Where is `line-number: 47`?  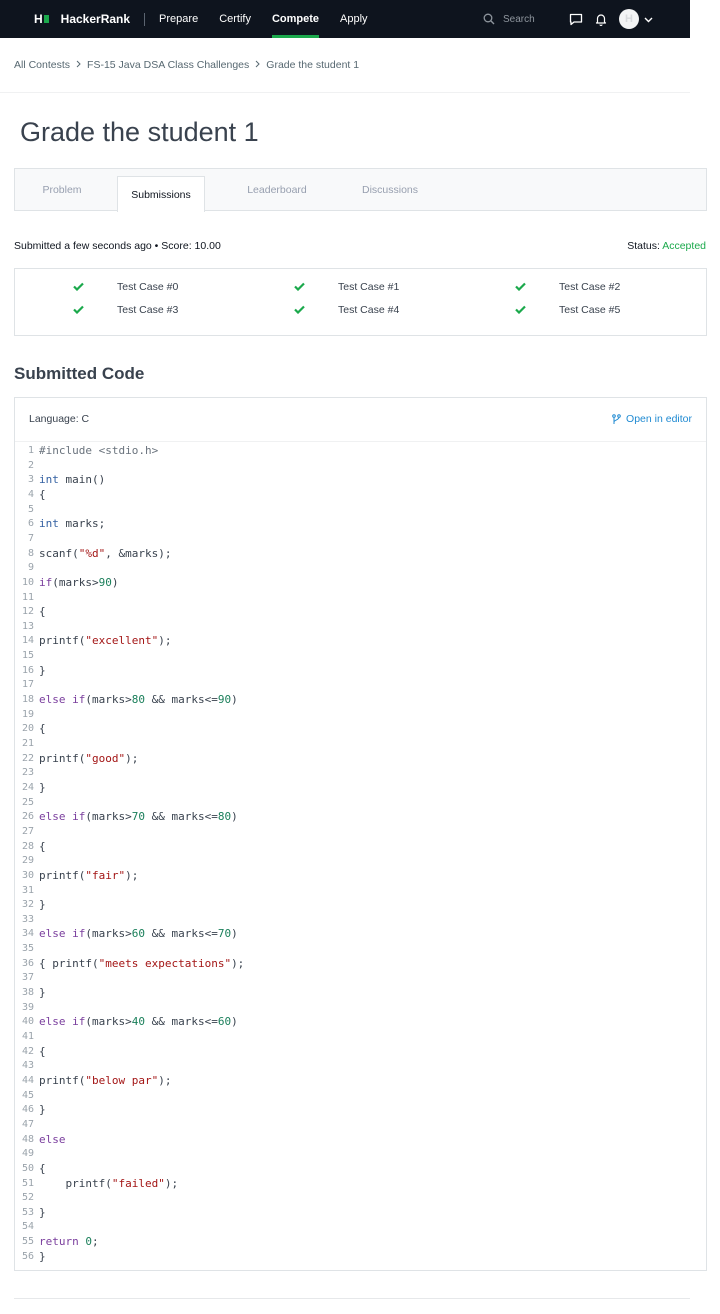
line-number: 47 is located at coordinates (27, 1124).